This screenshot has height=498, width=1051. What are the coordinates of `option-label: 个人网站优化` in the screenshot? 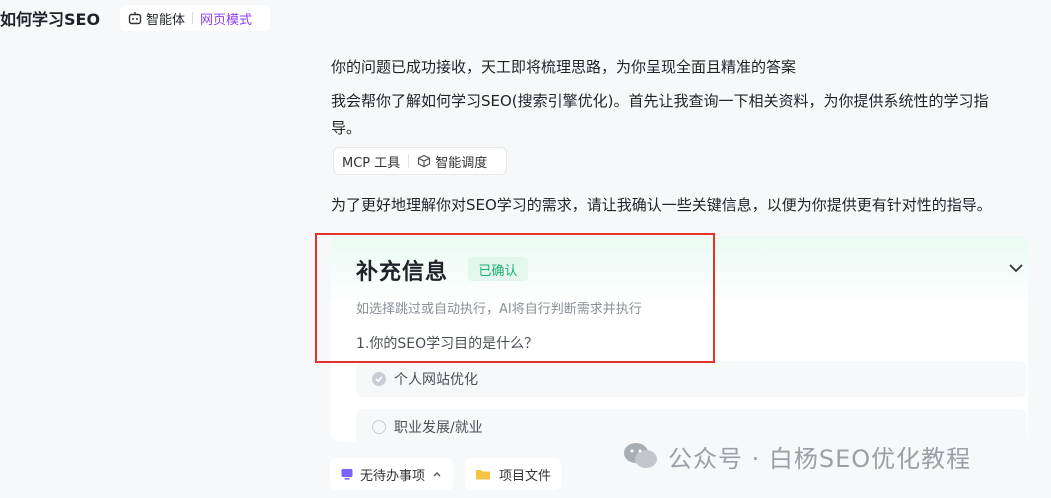 It's located at (436, 380).